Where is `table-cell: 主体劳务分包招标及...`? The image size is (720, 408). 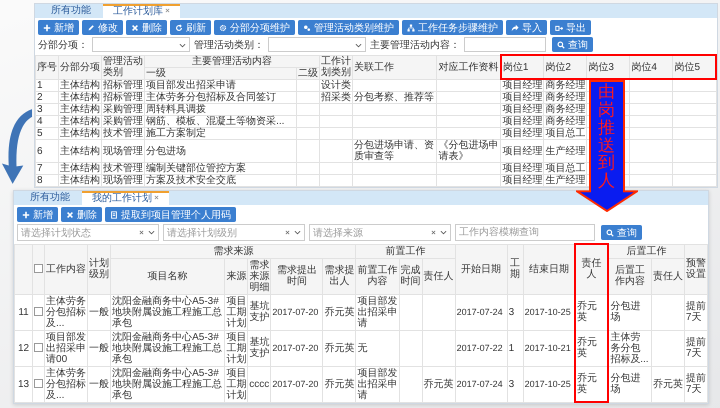
table-cell: 主体劳务分包招标及... is located at coordinates (630, 348).